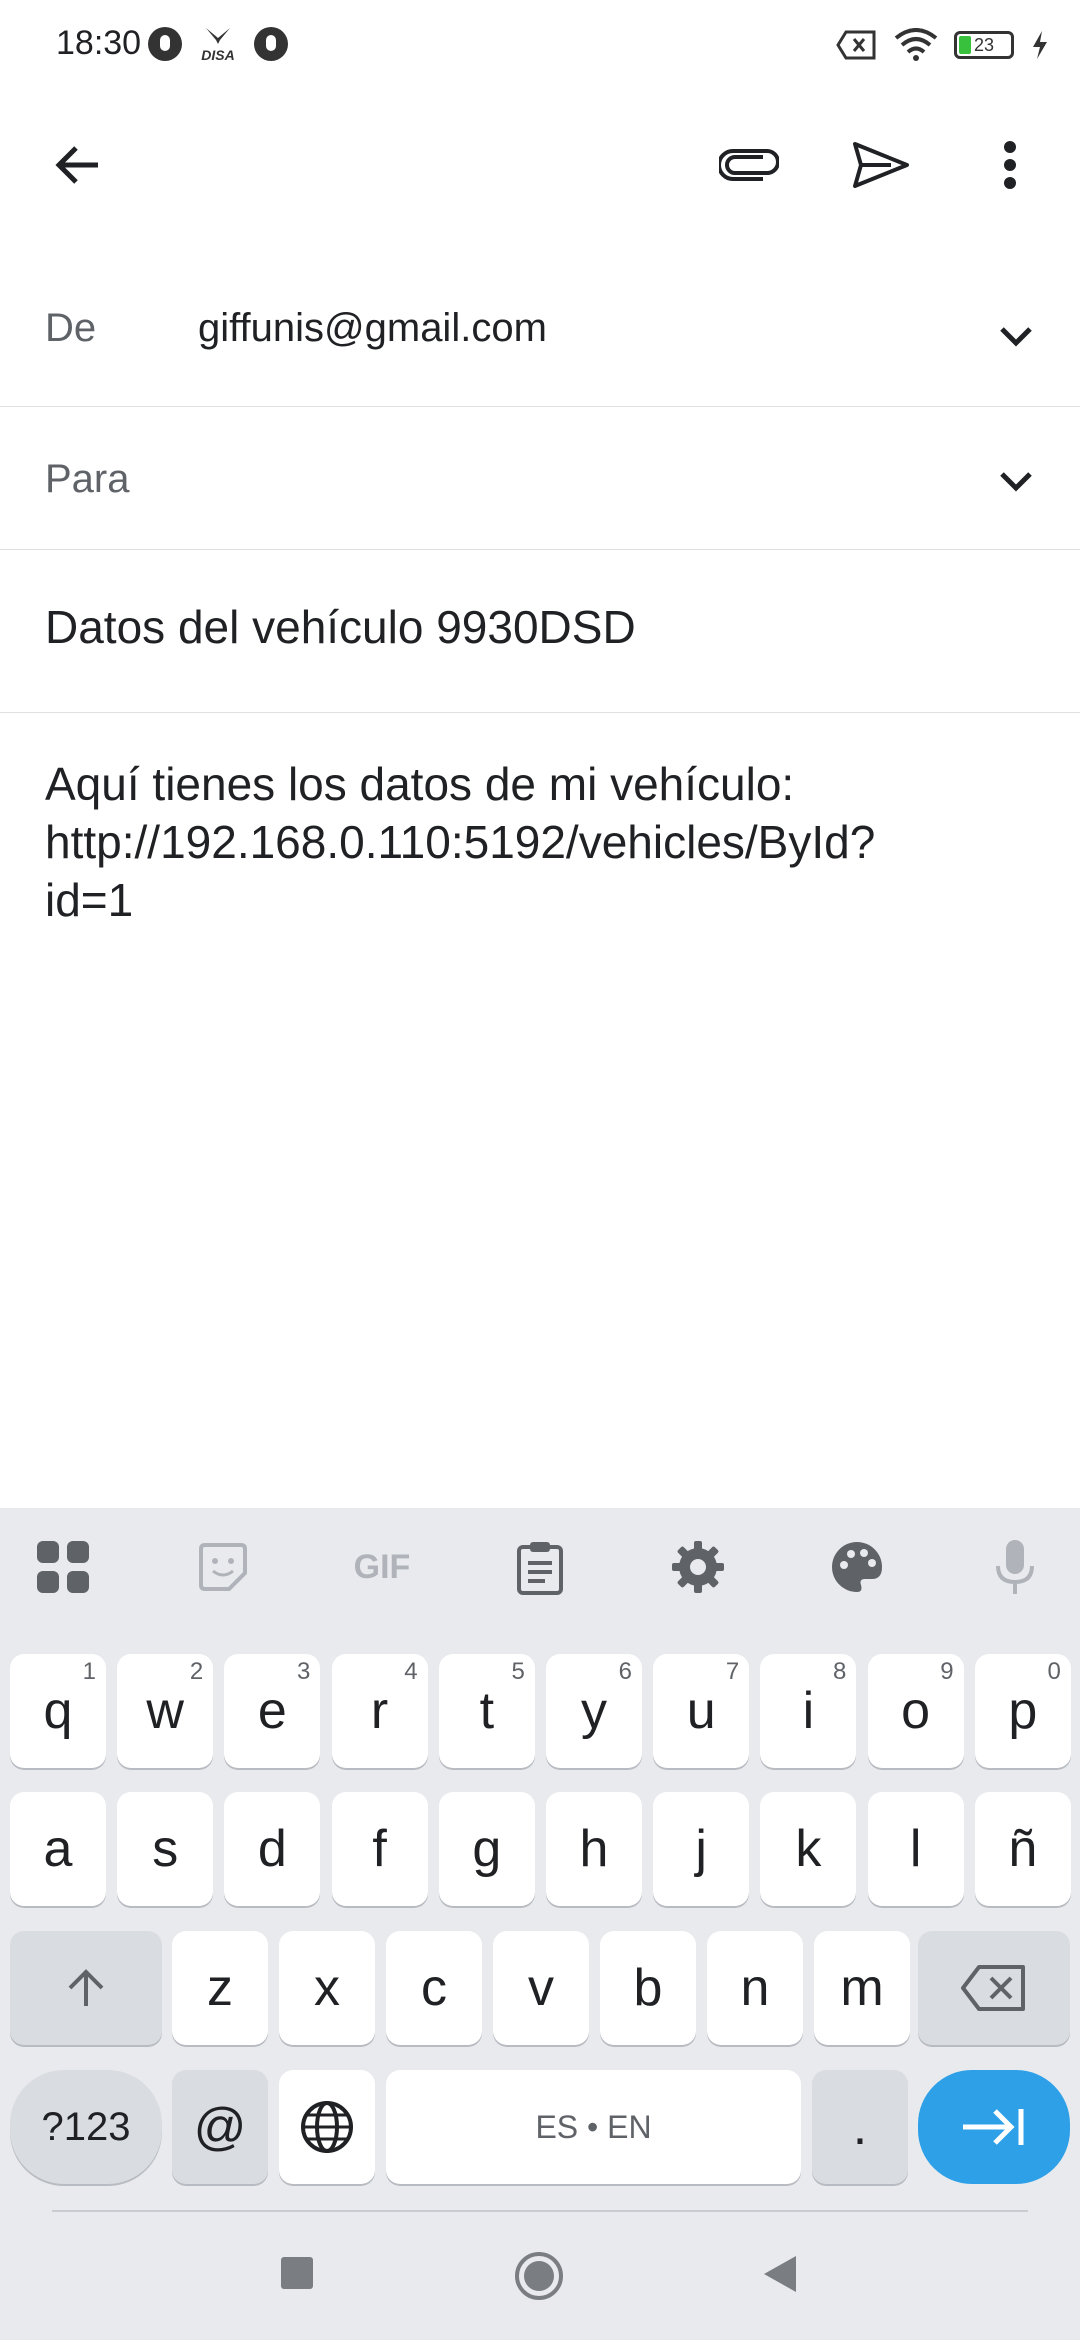 This screenshot has height=2340, width=1080. I want to click on key-ñ: ñ, so click(1022, 1849).